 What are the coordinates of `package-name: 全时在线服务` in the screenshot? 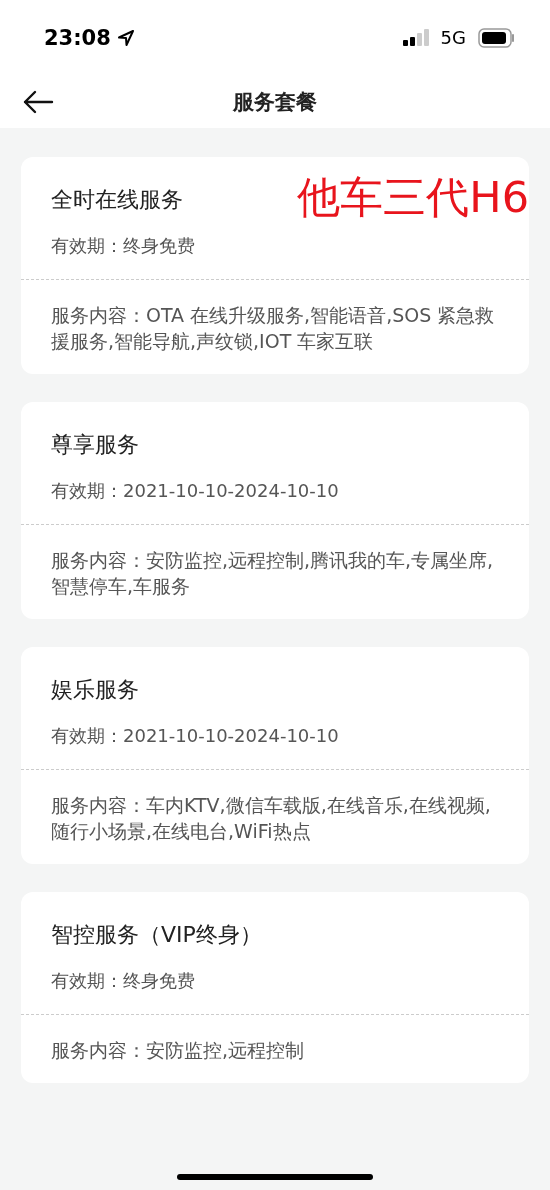 It's located at (117, 200).